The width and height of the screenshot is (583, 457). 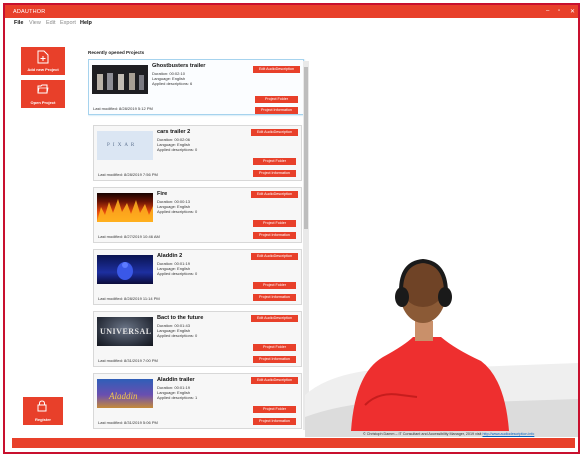 What do you see at coordinates (291, 23) in the screenshot?
I see `menu-bar: File View Edit Export Help` at bounding box center [291, 23].